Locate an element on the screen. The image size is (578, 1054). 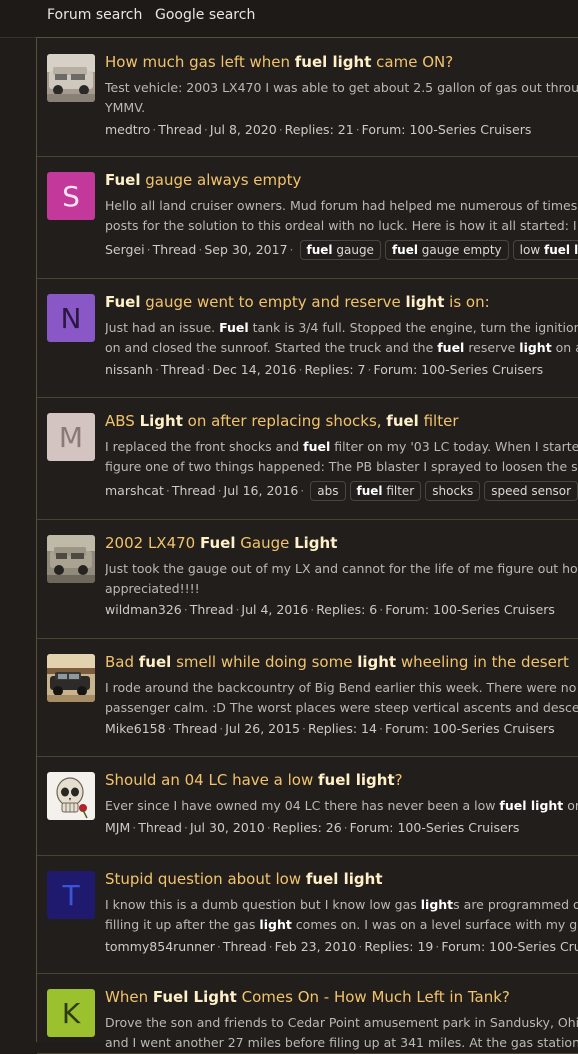
forum-link: Forum: 100-Series Cru is located at coordinates (509, 946).